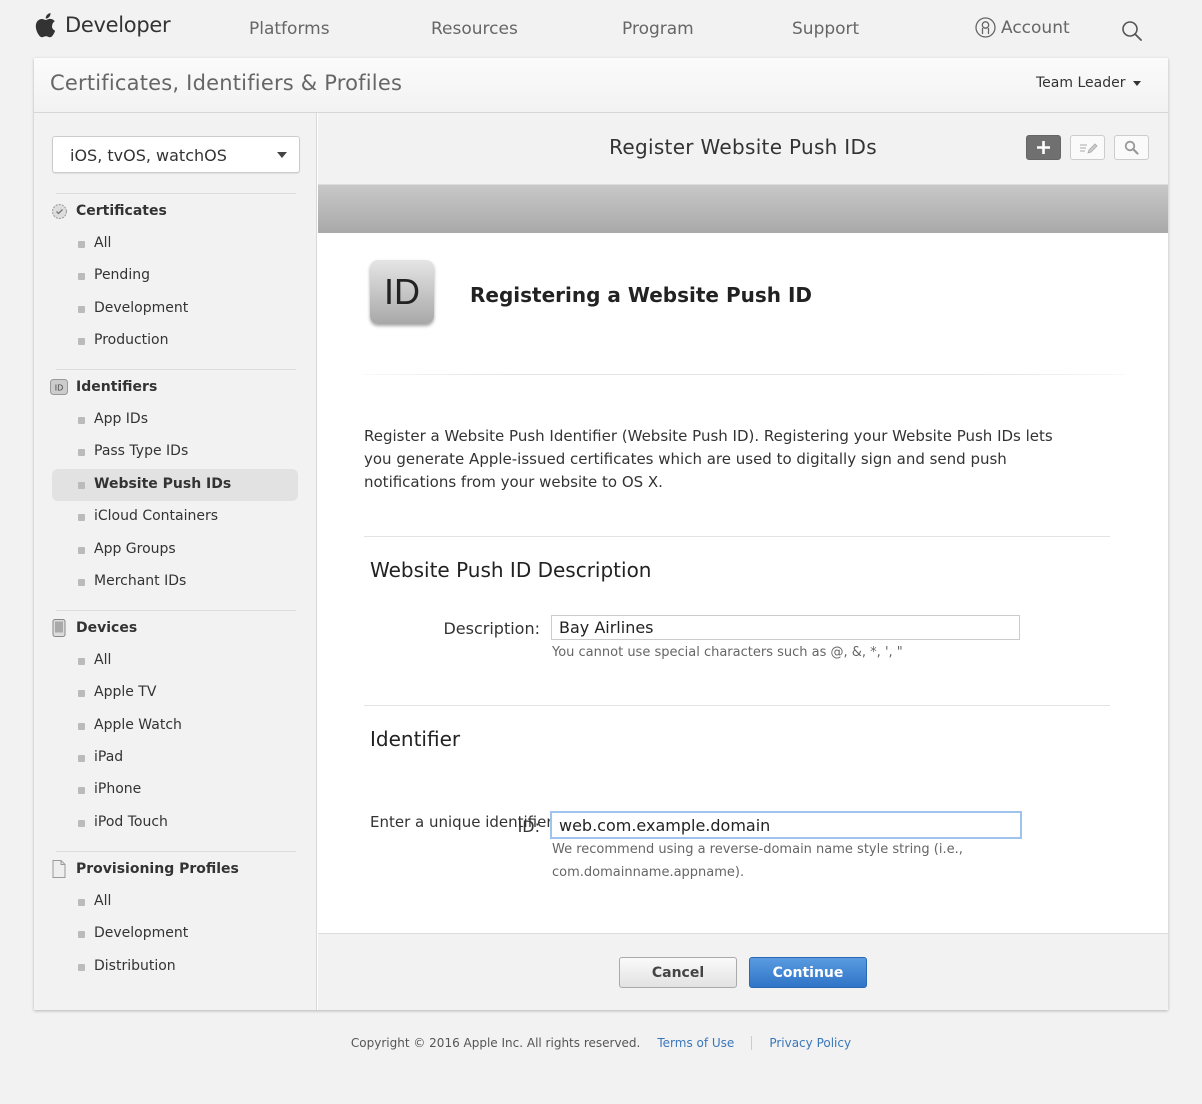 This screenshot has width=1202, height=1104. Describe the element at coordinates (102, 25) in the screenshot. I see `developer-home-link: Developer` at that location.